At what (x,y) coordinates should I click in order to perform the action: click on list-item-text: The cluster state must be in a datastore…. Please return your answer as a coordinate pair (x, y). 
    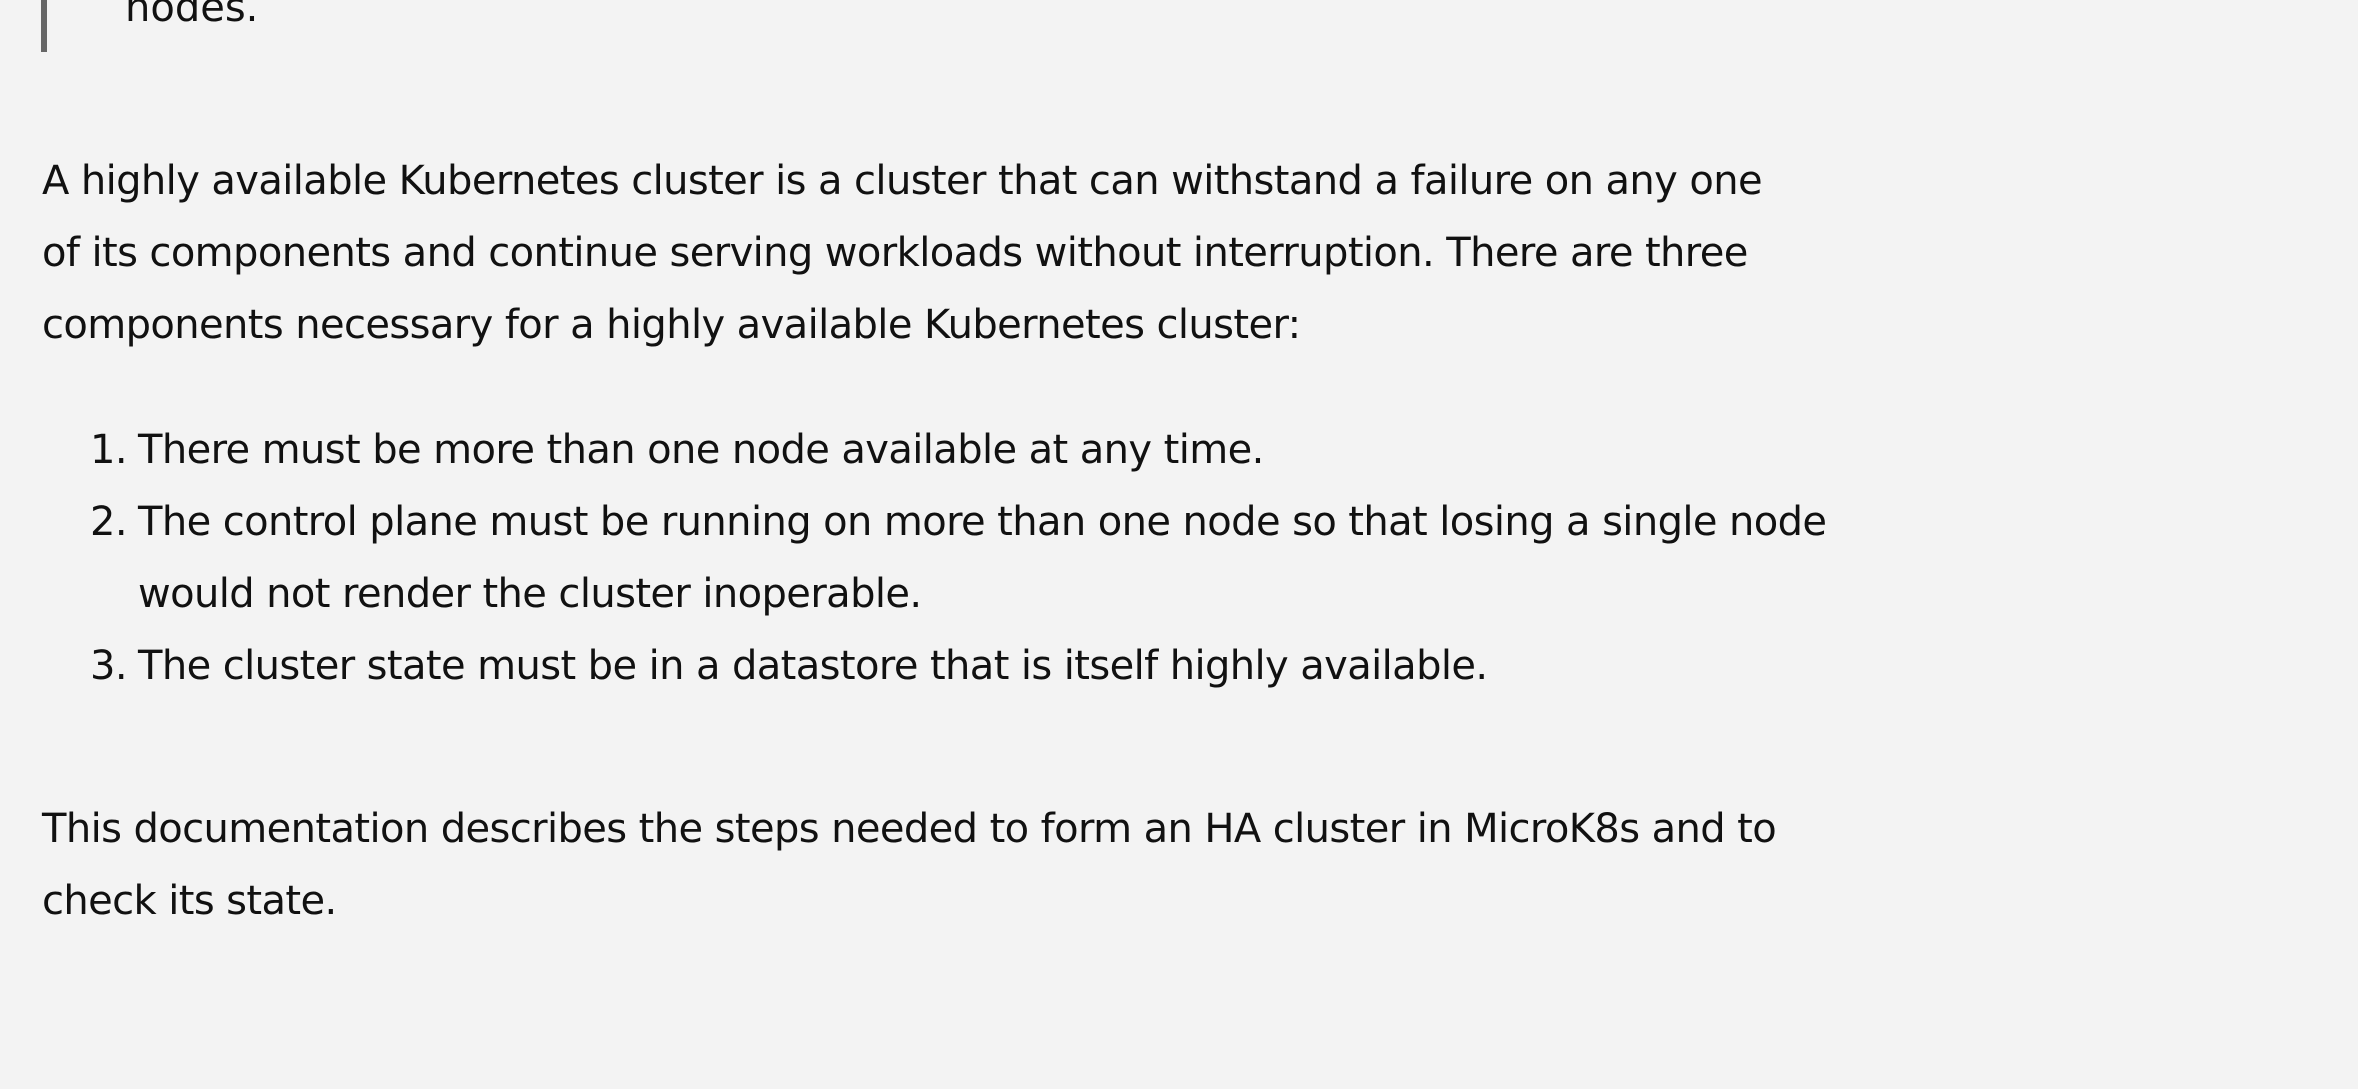
    Looking at the image, I should click on (813, 666).